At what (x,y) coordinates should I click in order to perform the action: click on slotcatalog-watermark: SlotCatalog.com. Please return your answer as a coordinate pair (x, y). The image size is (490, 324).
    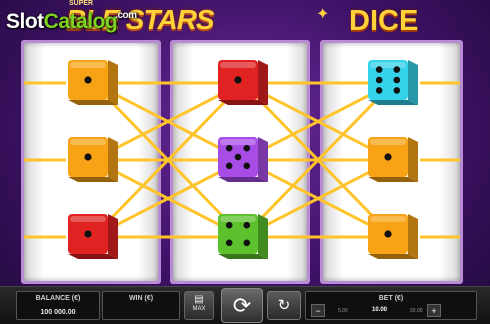
    Looking at the image, I should click on (71, 22).